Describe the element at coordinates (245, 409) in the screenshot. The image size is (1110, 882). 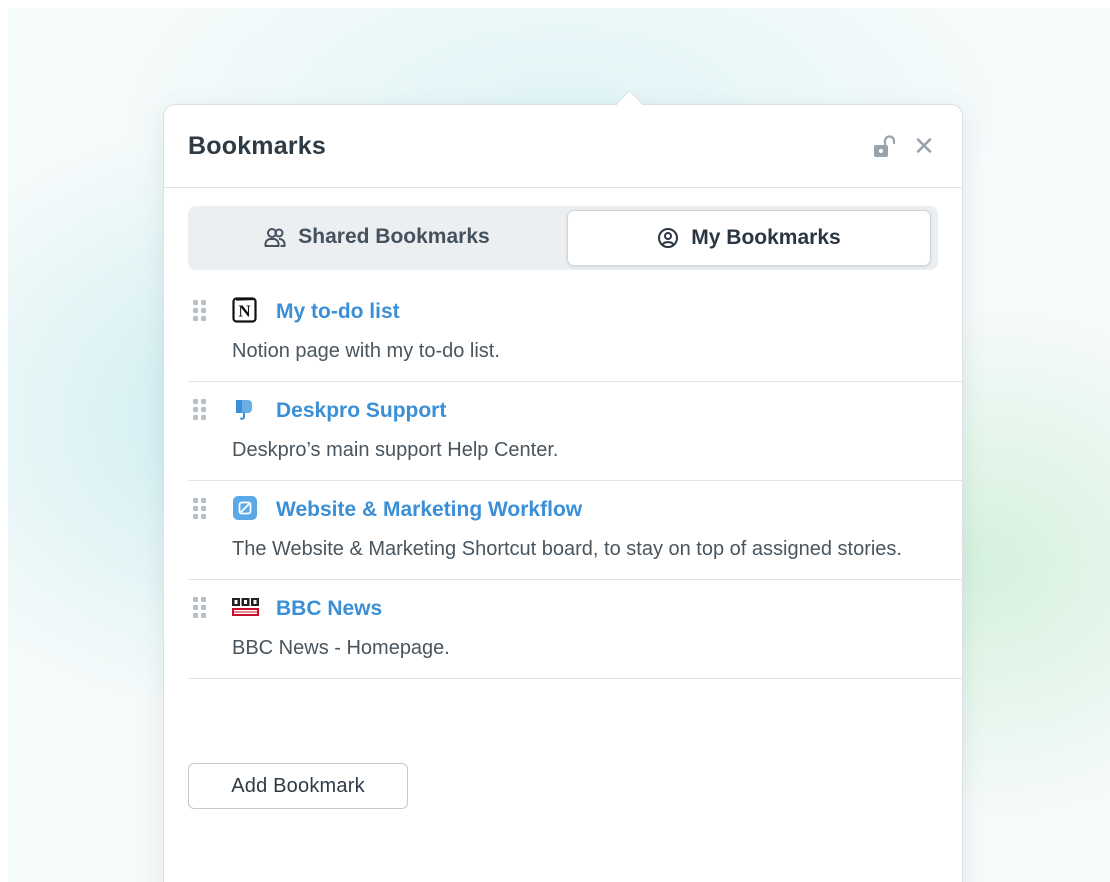
I see `deskpro-icon` at that location.